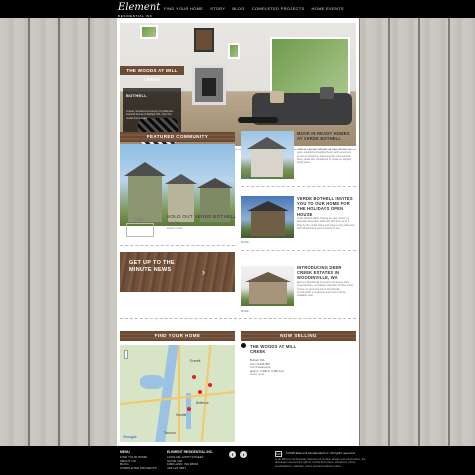 The image size is (475, 475). Describe the element at coordinates (285, 375) in the screenshot. I see `now-selling-link: Learn more` at that location.